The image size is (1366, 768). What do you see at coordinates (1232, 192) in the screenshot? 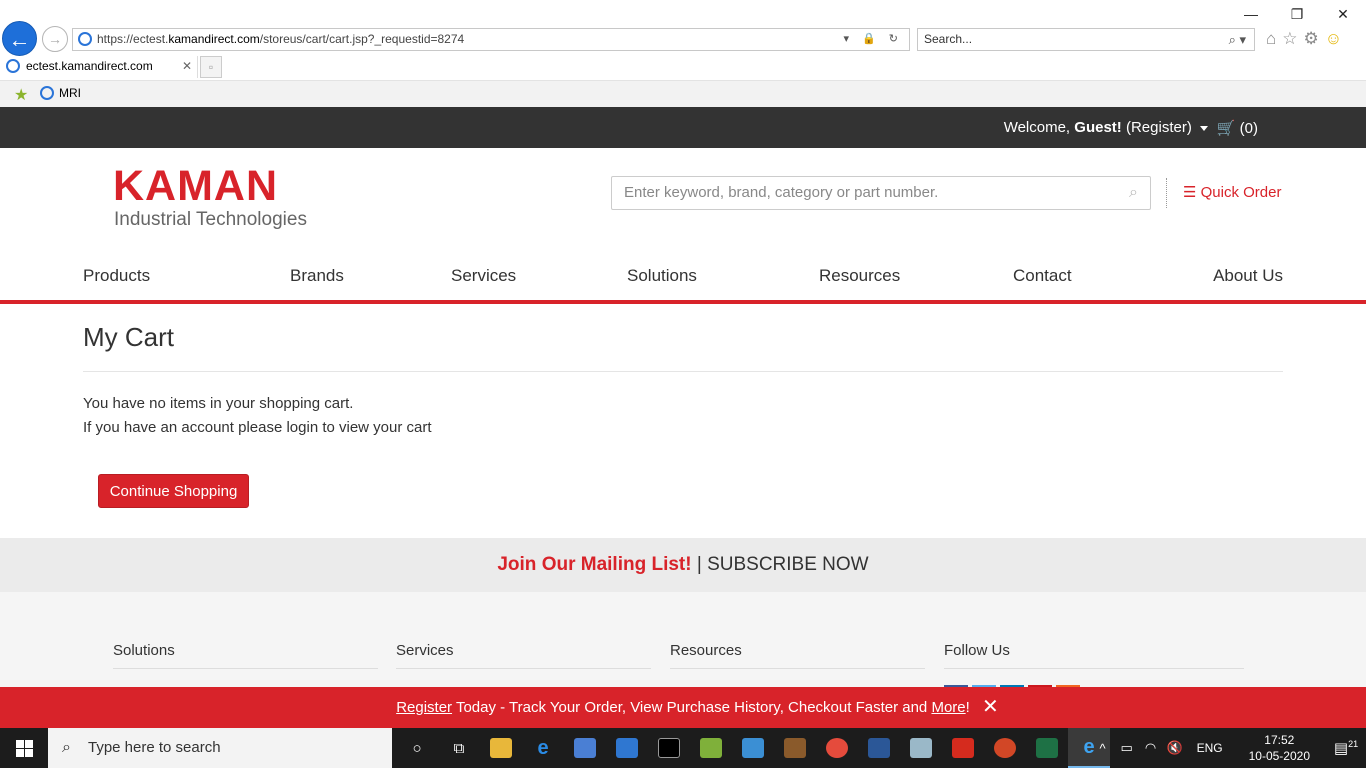
I see `quick-order-link: ☰ Quick Order` at bounding box center [1232, 192].